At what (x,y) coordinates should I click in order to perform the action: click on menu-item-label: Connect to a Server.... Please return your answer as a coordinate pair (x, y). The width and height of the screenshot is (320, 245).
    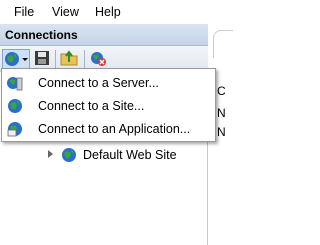
    Looking at the image, I should click on (98, 83).